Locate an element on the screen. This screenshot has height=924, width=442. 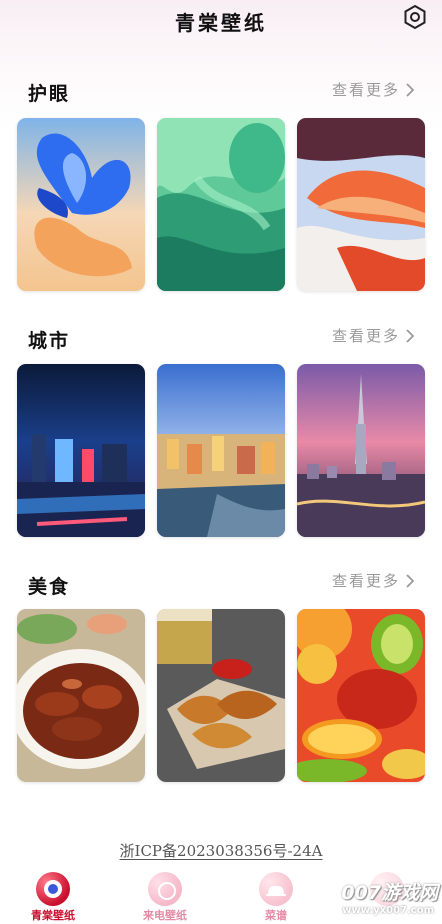
tab-label: 青棠壁纸 is located at coordinates (53, 915).